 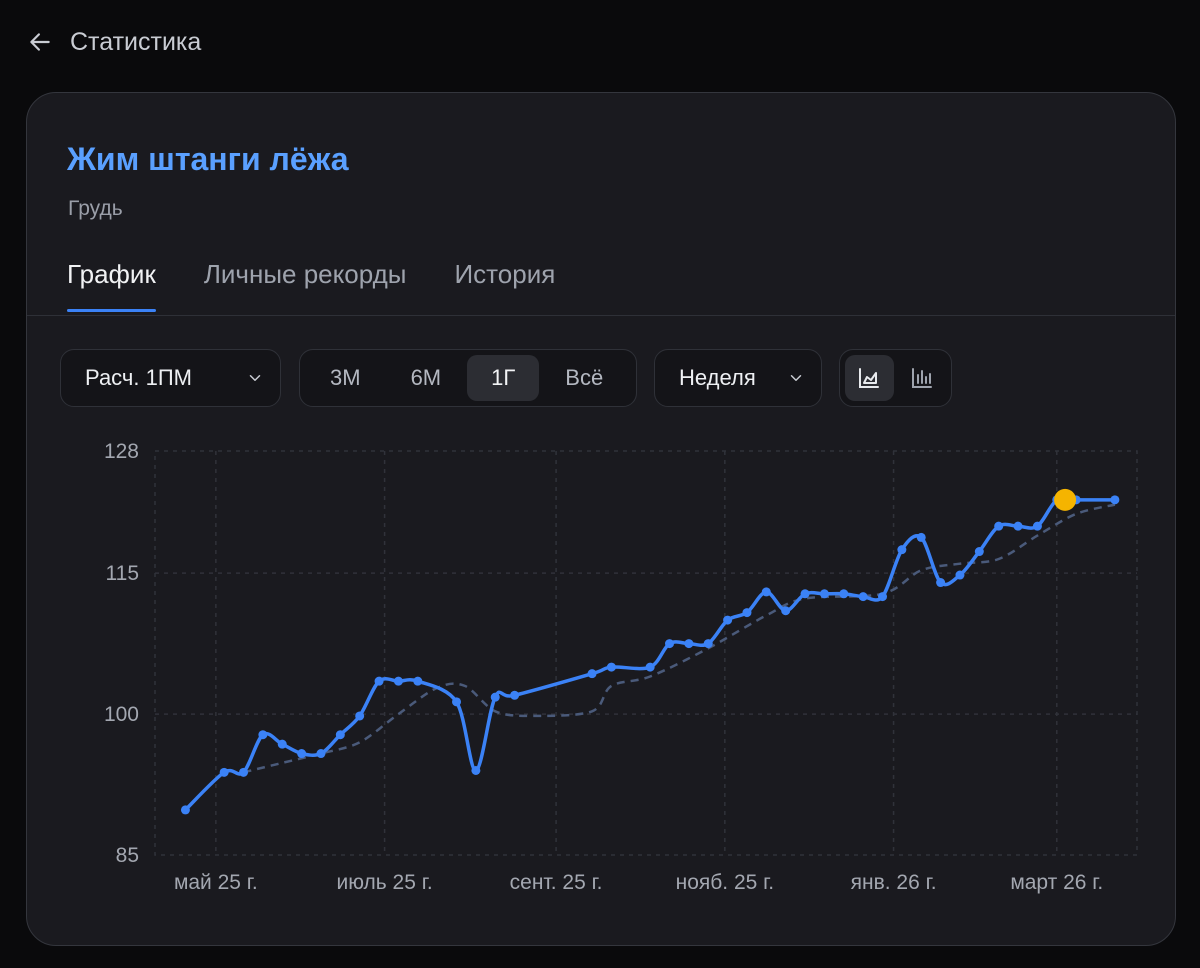 What do you see at coordinates (426, 378) in the screenshot?
I see `range-6m-button: 6М` at bounding box center [426, 378].